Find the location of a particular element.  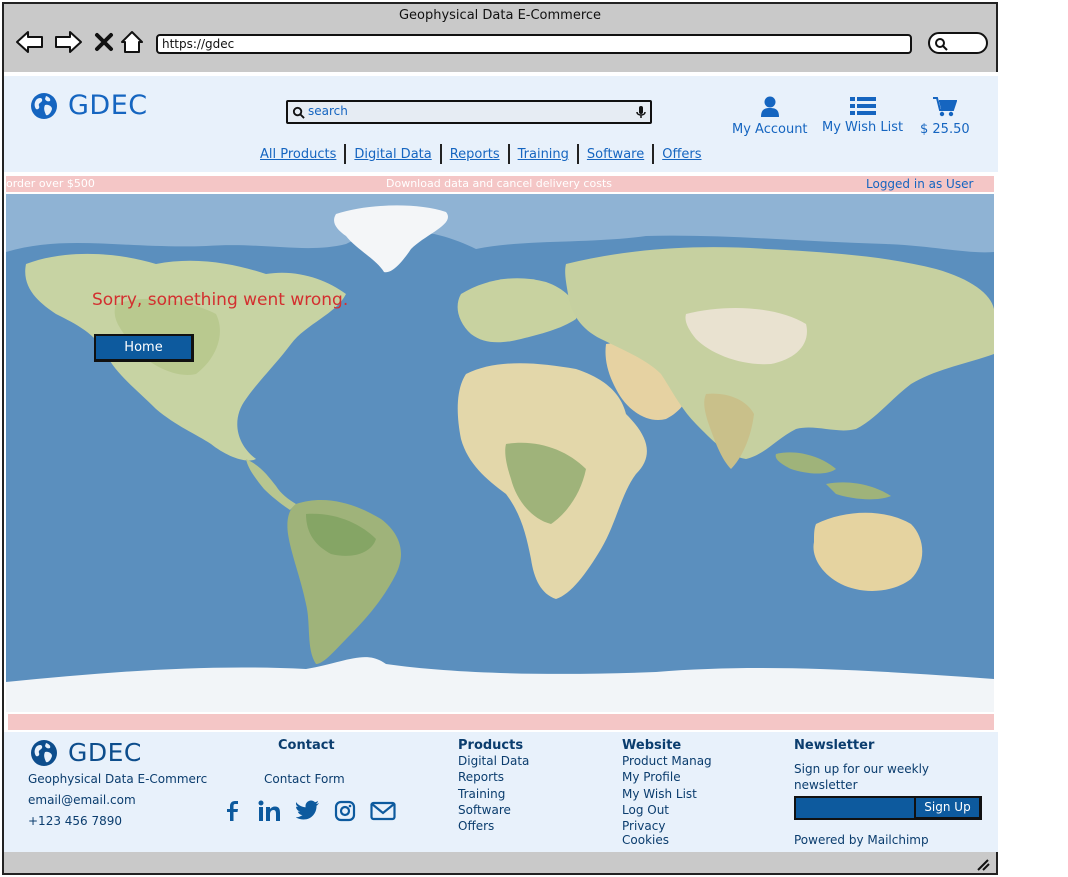

browser-home-button is located at coordinates (132, 42).